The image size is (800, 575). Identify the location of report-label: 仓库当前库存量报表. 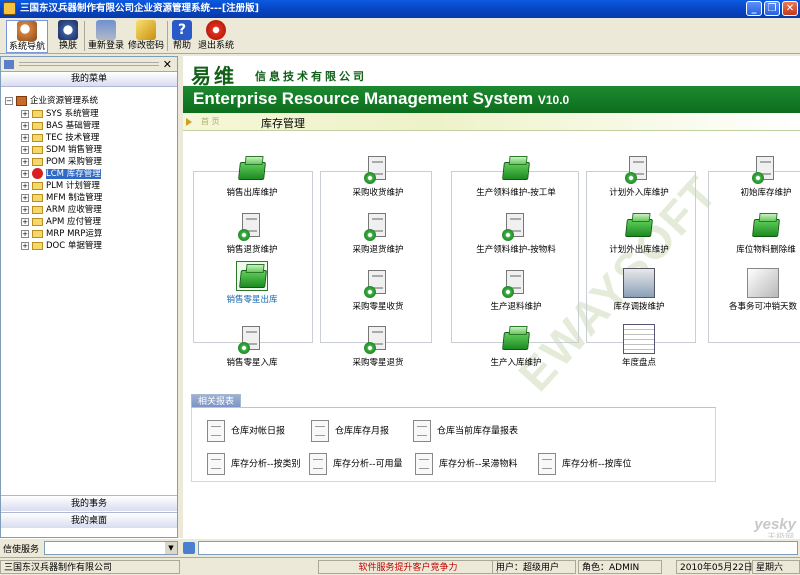
(478, 431).